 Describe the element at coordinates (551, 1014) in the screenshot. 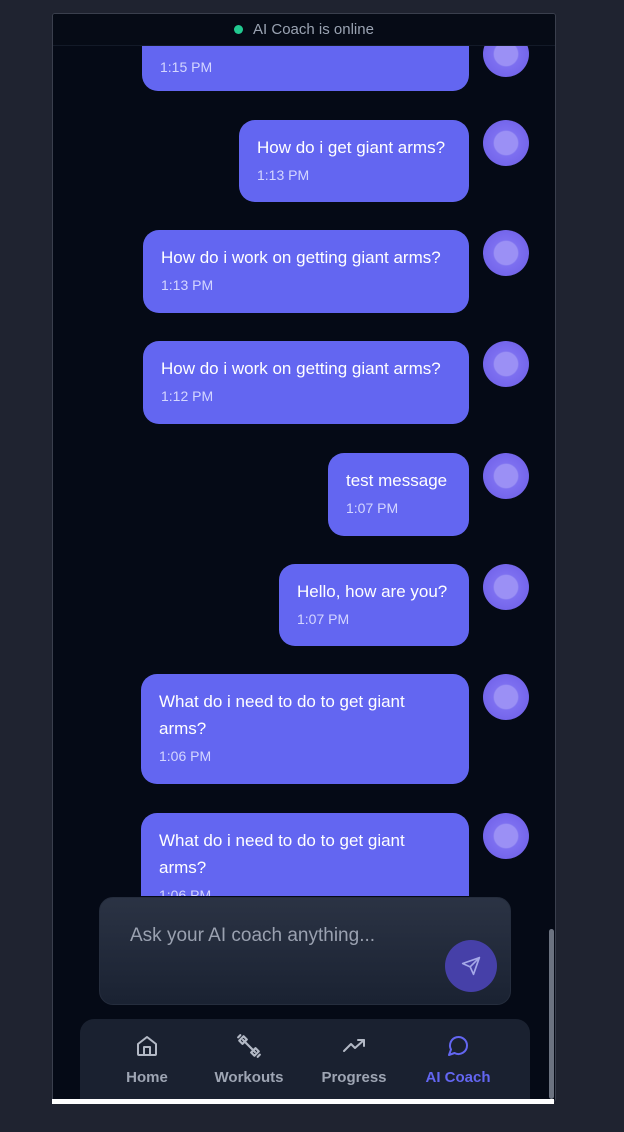

I see `scrollbar-thumb` at that location.